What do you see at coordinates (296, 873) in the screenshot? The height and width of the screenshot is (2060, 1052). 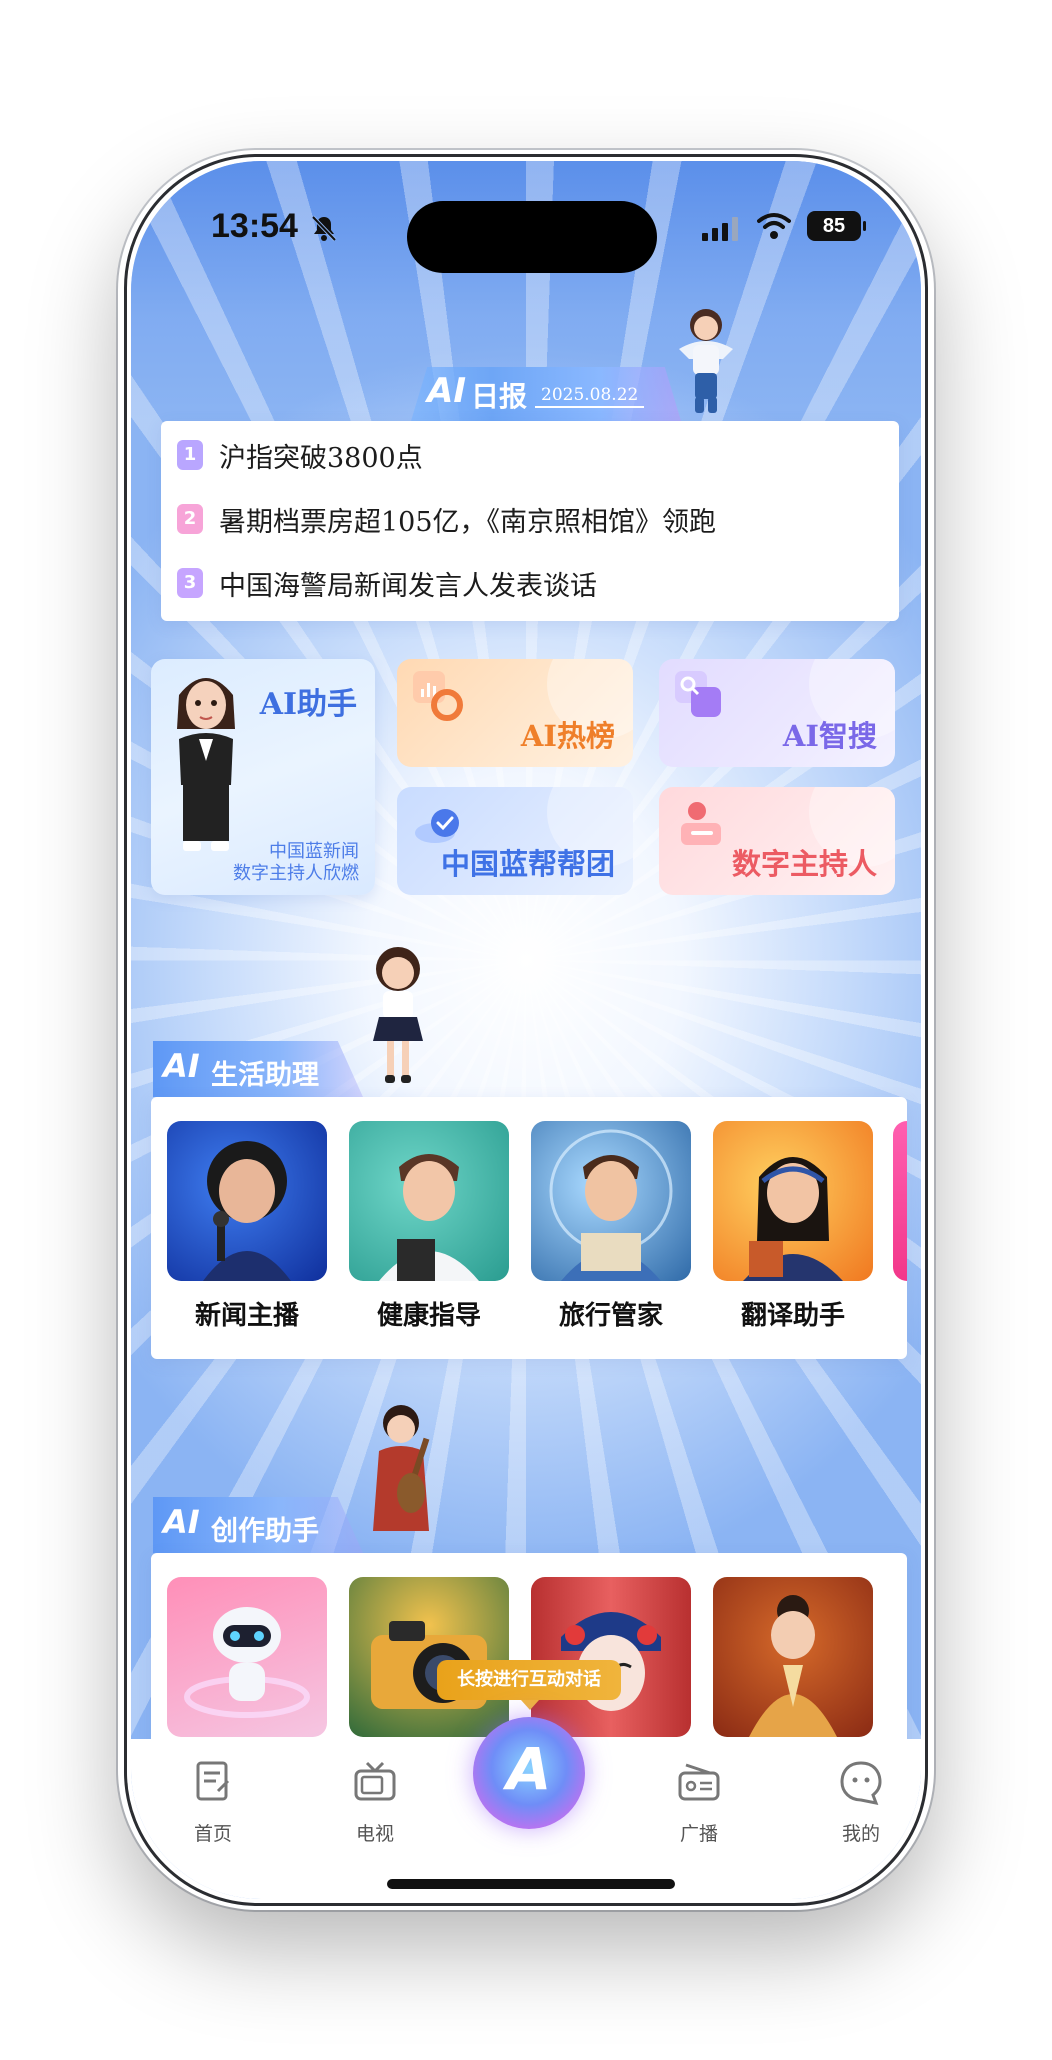 I see `ai-assistant-subtitle-line: 数字主持人欣燃` at bounding box center [296, 873].